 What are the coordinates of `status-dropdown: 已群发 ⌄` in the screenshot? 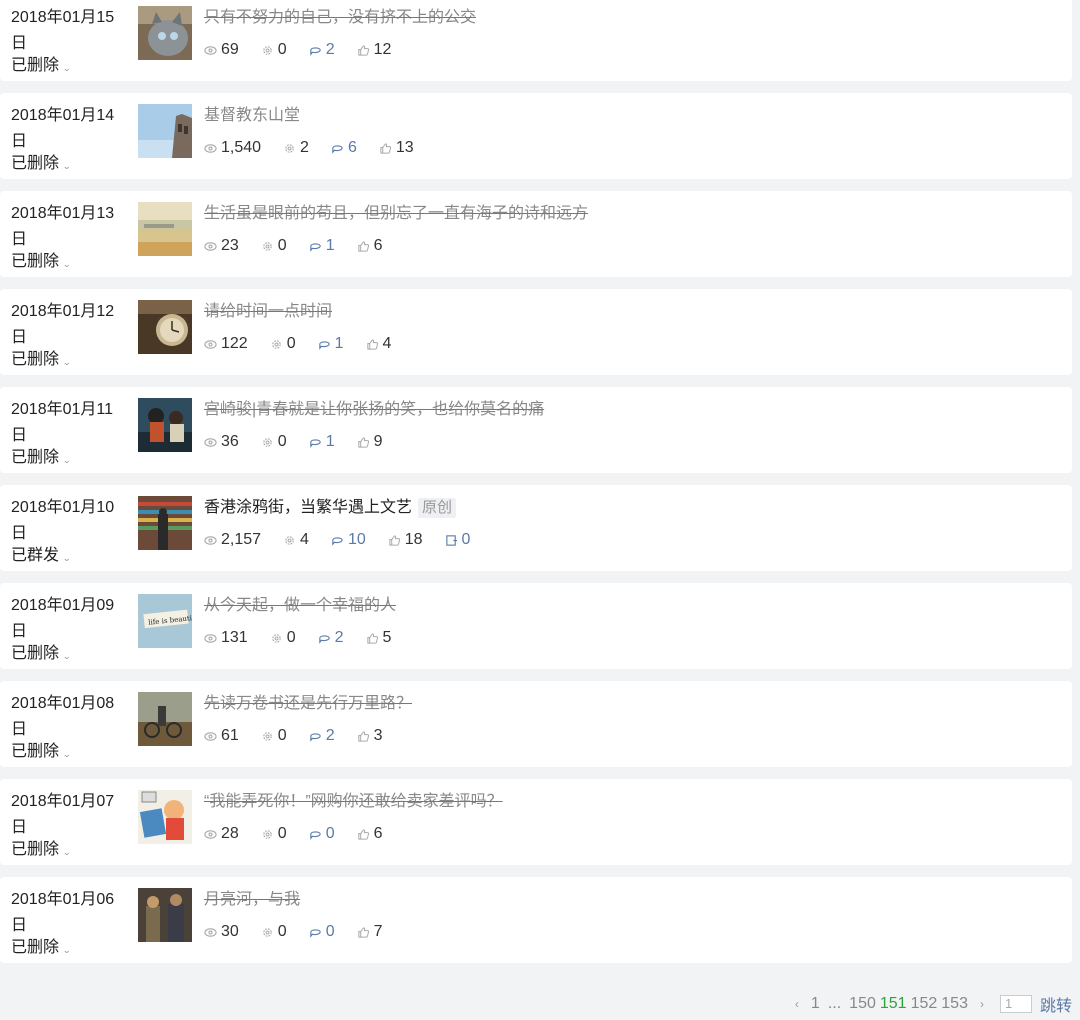 It's located at (41, 556).